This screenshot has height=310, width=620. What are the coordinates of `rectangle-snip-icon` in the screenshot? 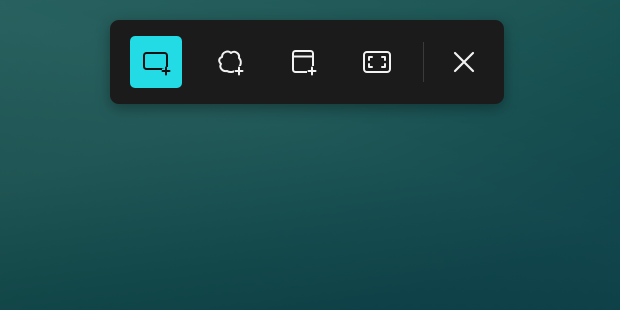 It's located at (157, 64).